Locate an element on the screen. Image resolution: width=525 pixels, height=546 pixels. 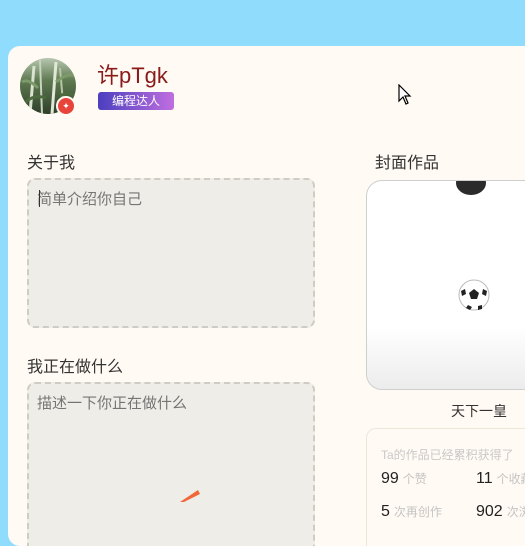
cover-artwork is located at coordinates (445, 285).